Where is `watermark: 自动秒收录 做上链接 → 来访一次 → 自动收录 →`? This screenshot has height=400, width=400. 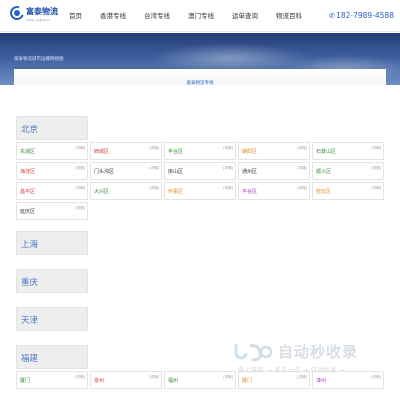 watermark: 自动秒收录 做上链接 → 来访一次 → 自动收录 → is located at coordinates (312, 360).